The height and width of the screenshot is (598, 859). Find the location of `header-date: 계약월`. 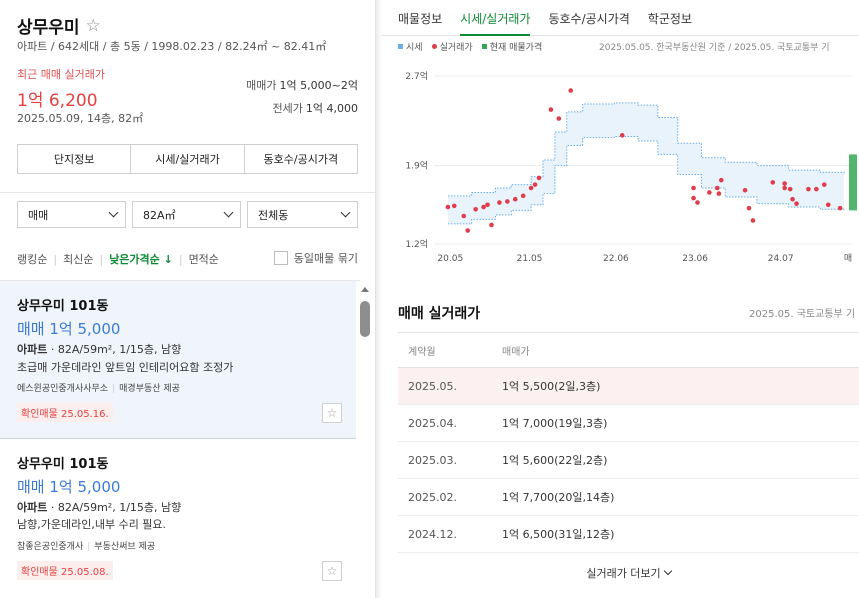

header-date: 계약월 is located at coordinates (422, 352).